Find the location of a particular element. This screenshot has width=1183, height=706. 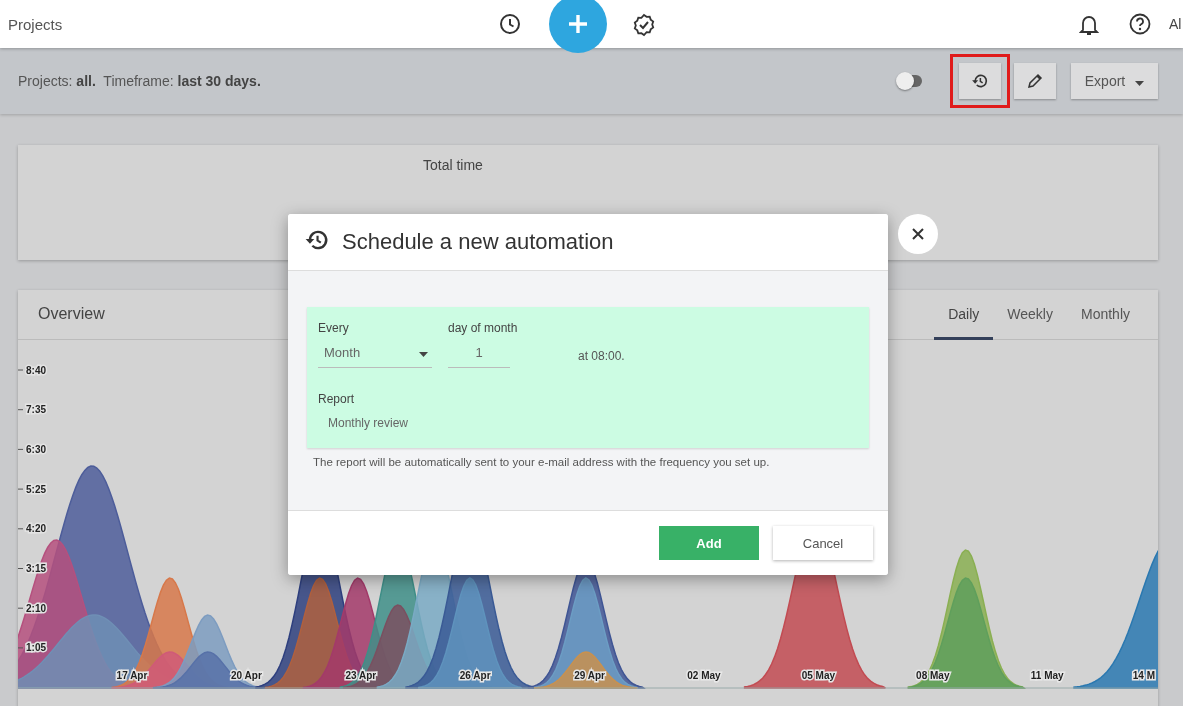

filter-summary: Projects: all. Timeframe: last 30 days. is located at coordinates (139, 81).